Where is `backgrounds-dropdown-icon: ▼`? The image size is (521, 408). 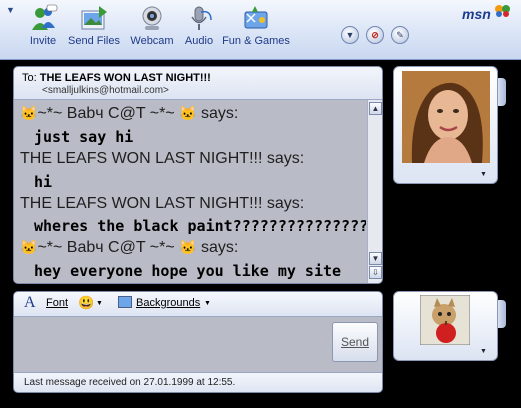
backgrounds-dropdown-icon: ▼ is located at coordinates (207, 303).